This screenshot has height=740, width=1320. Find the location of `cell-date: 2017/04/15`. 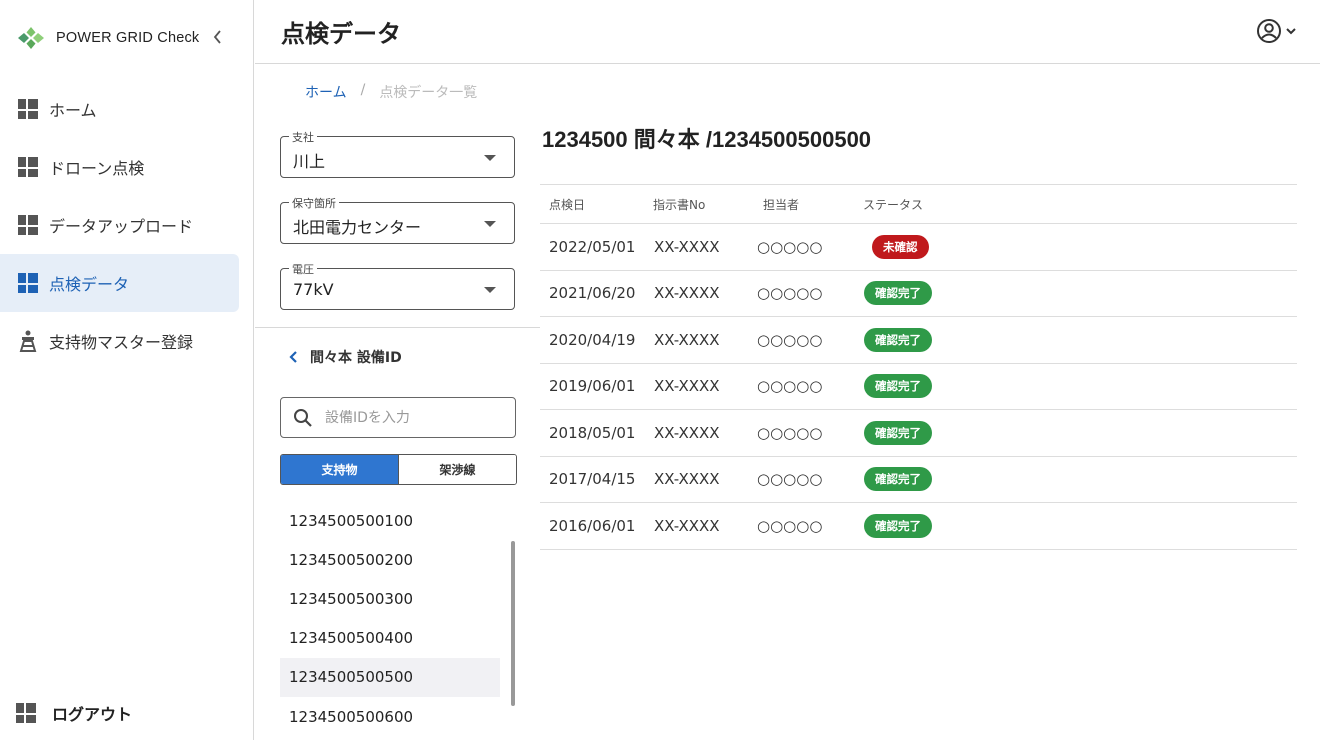

cell-date: 2017/04/15 is located at coordinates (592, 479).